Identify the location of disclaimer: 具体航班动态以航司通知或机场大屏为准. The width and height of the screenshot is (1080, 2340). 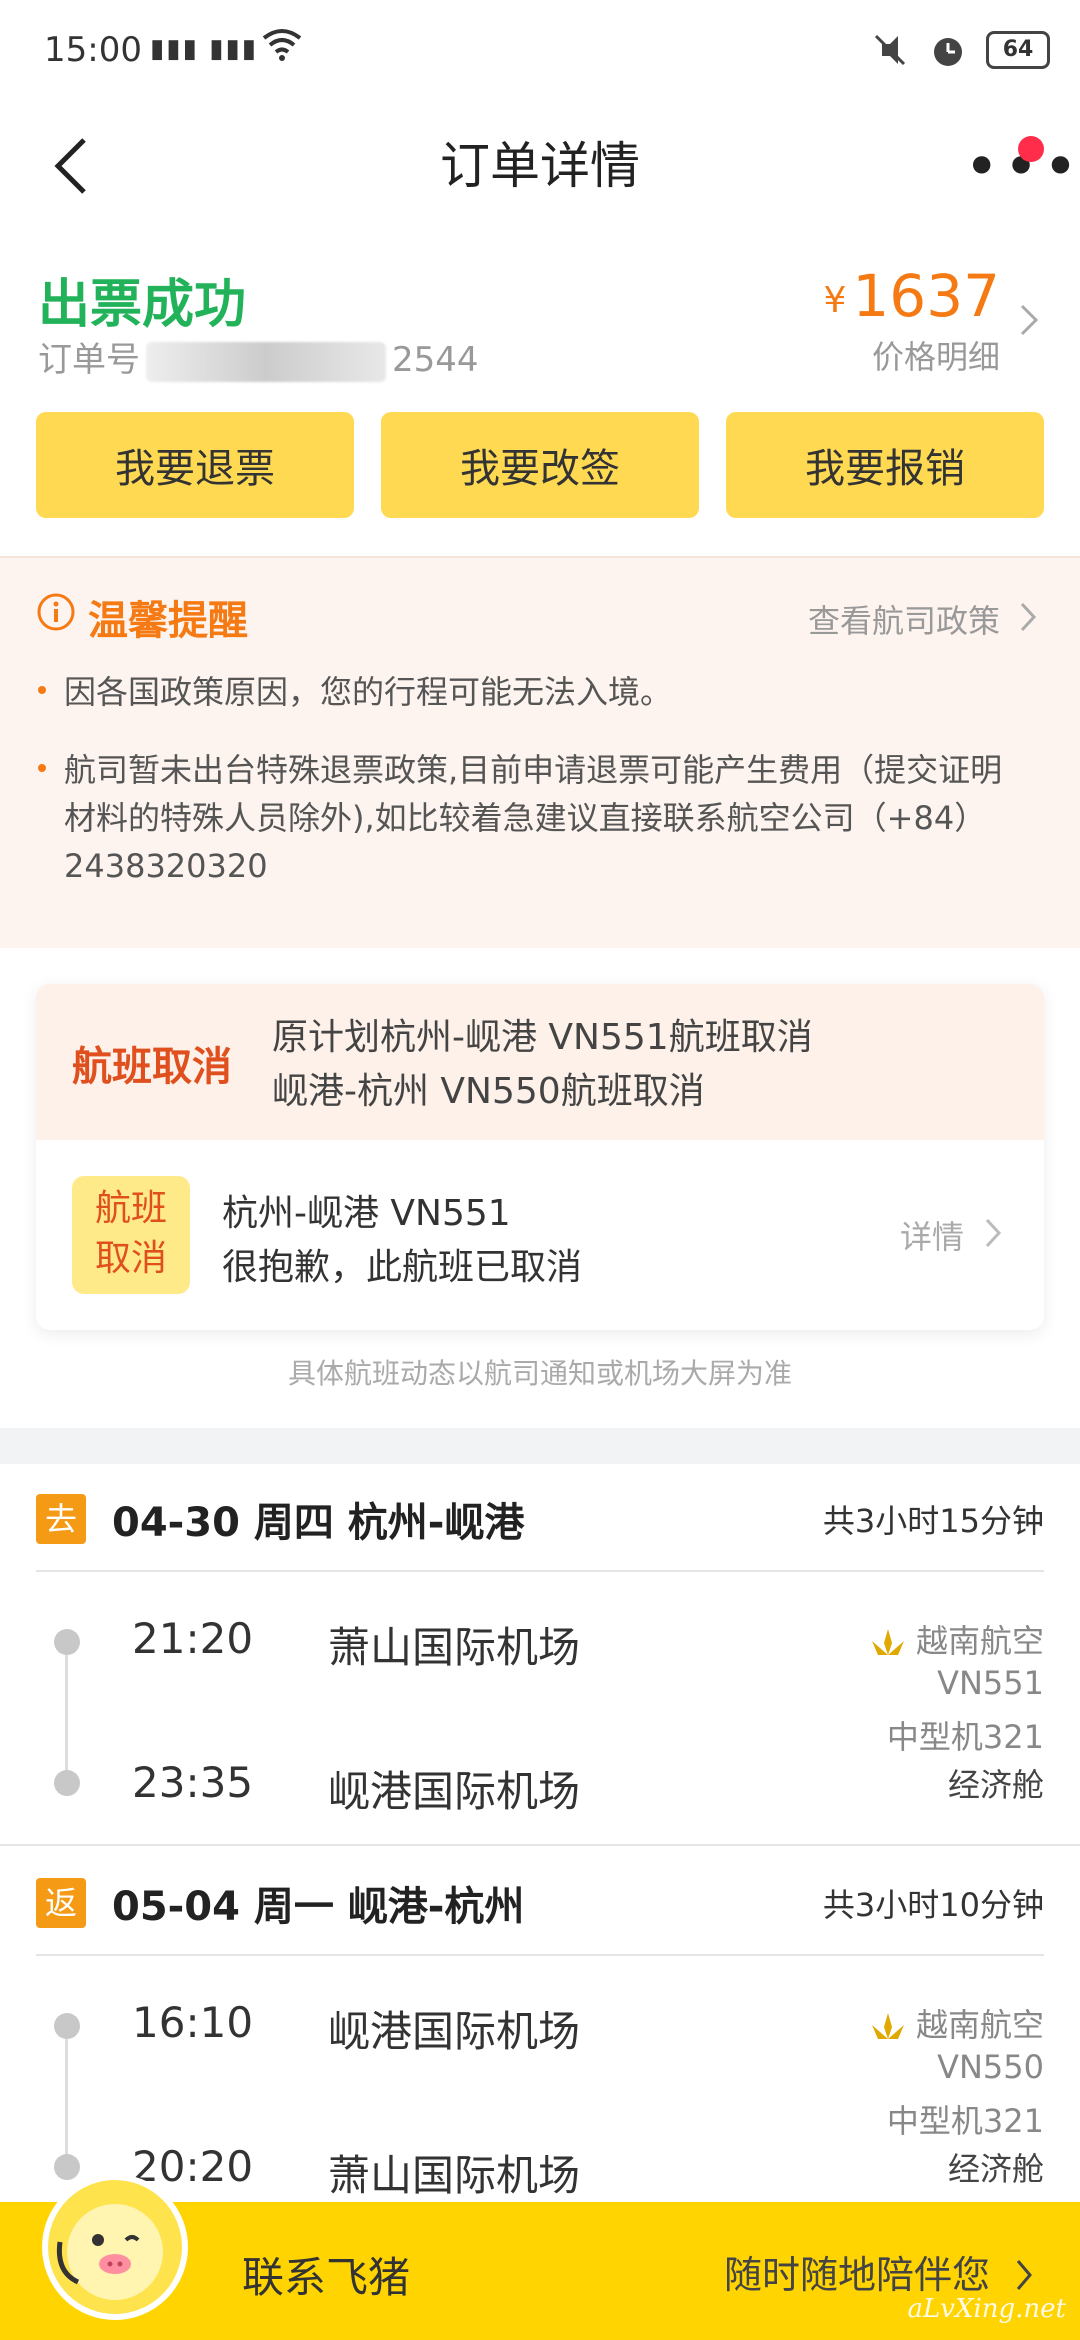
(539, 1373).